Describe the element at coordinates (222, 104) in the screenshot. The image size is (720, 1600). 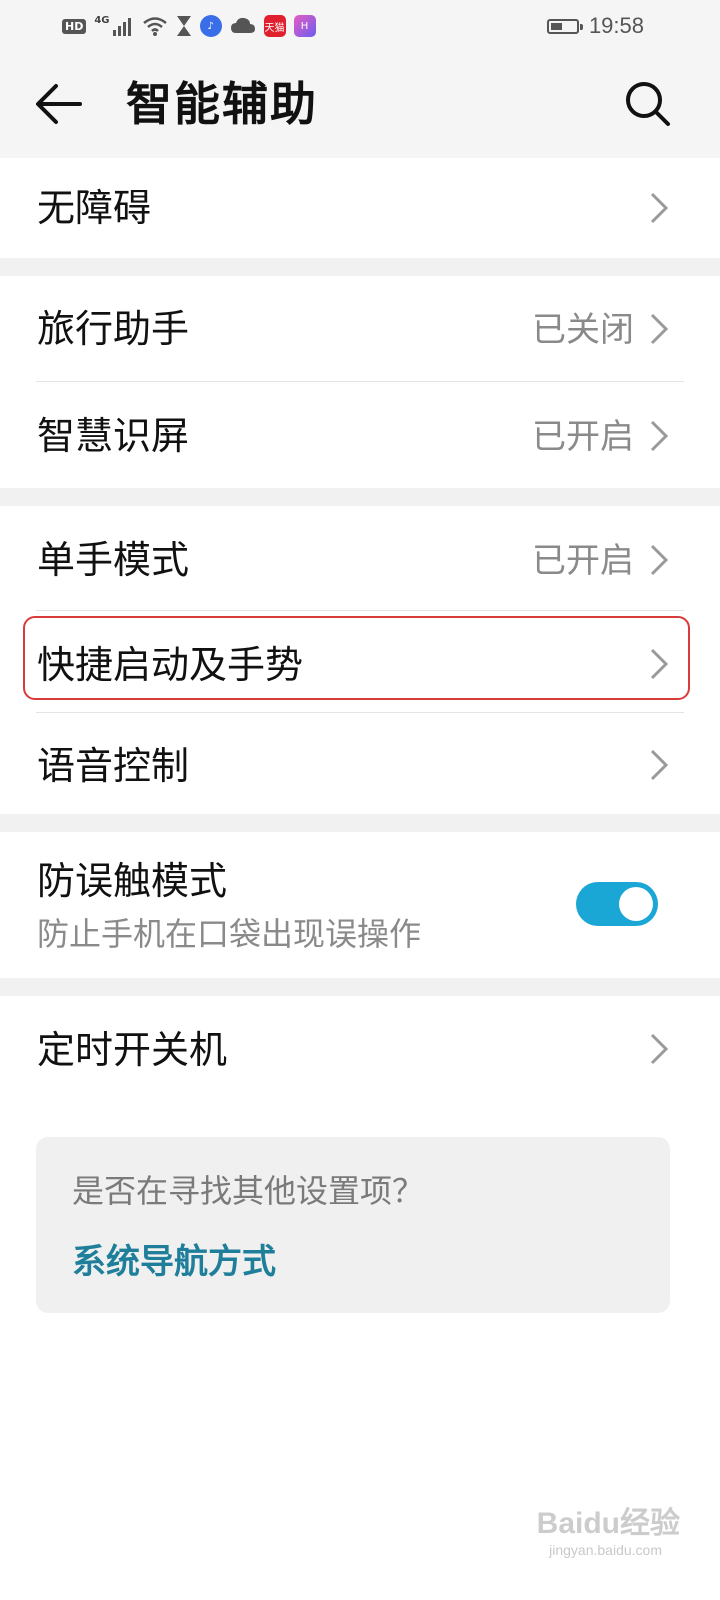
I see `page-title: 智能辅助` at that location.